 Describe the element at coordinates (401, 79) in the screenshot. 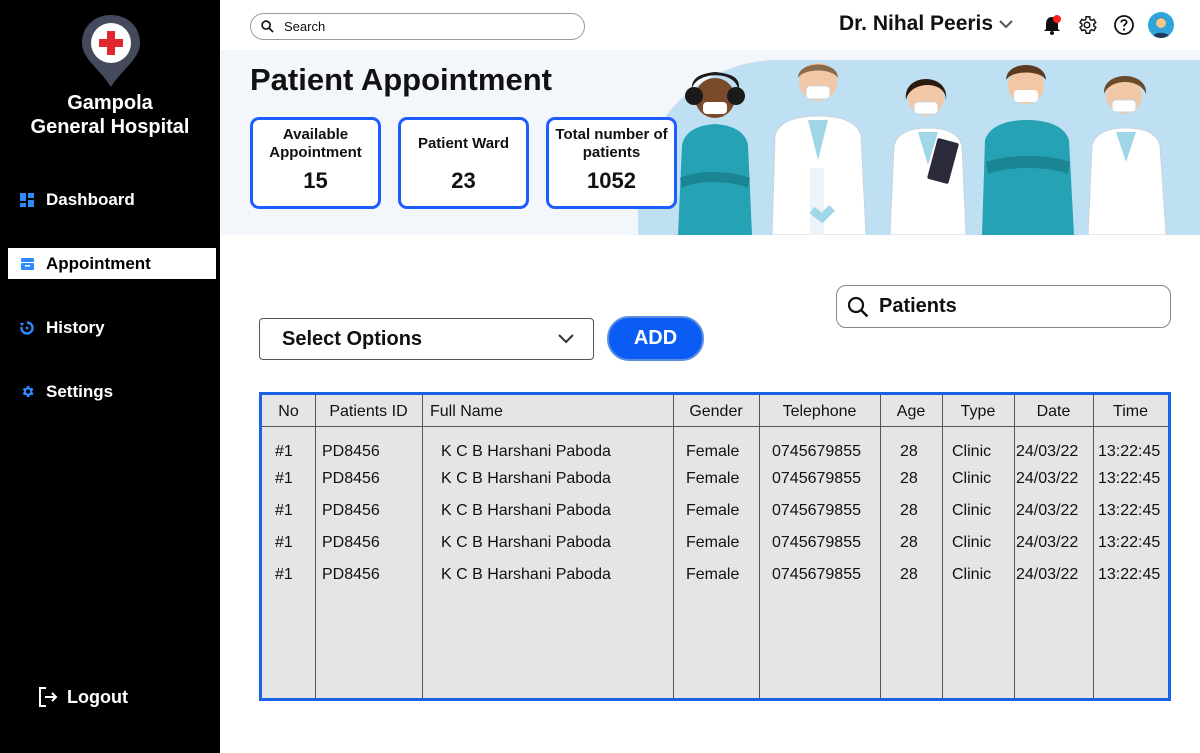

I see `page-title: Patient Appointment` at that location.